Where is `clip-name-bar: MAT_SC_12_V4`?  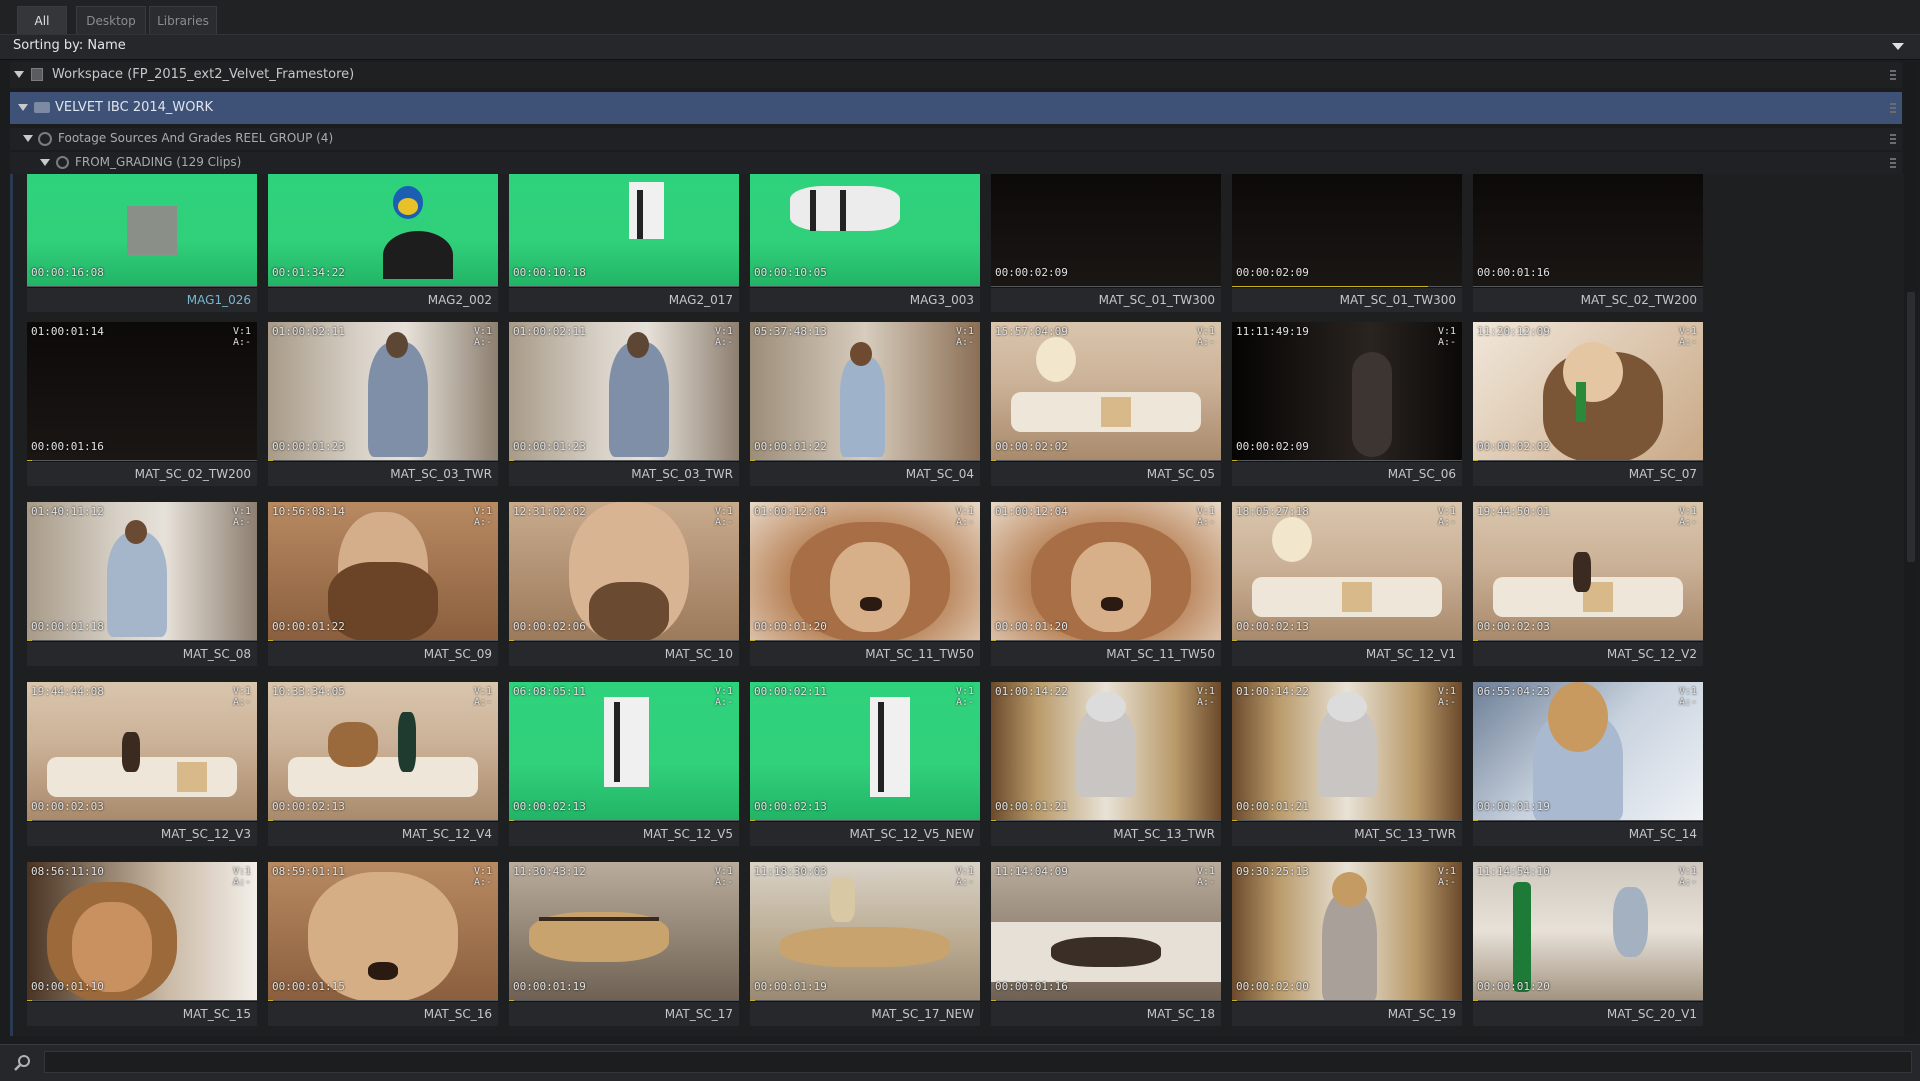
clip-name-bar: MAT_SC_12_V4 is located at coordinates (383, 833).